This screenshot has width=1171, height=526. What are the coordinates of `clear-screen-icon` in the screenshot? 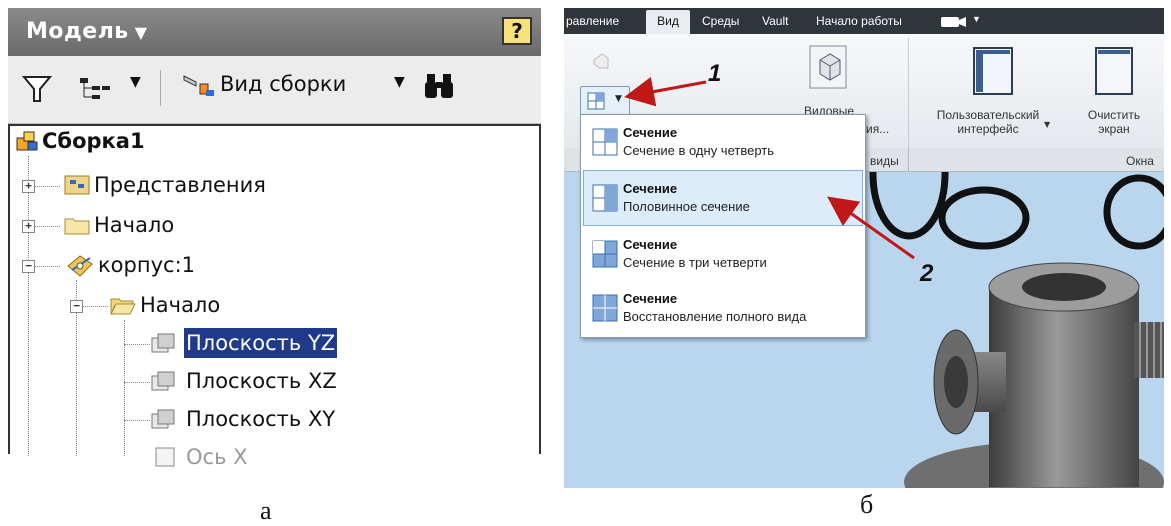 It's located at (1114, 71).